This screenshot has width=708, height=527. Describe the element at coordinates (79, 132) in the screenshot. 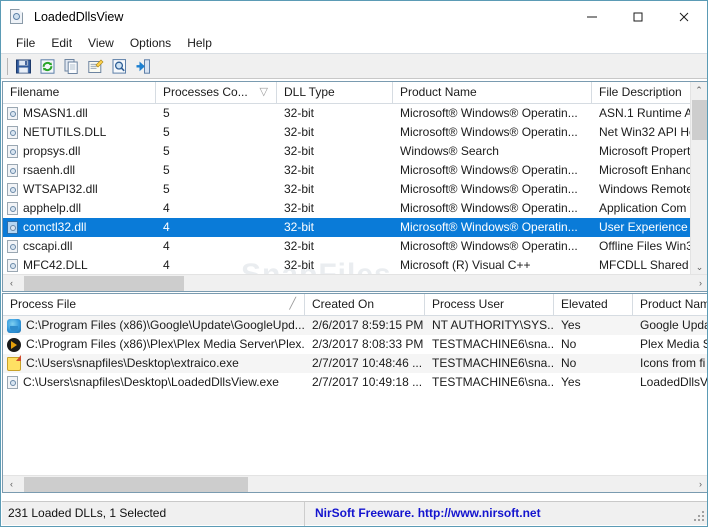

I see `cell-filename: NETUTILS.DLL` at that location.